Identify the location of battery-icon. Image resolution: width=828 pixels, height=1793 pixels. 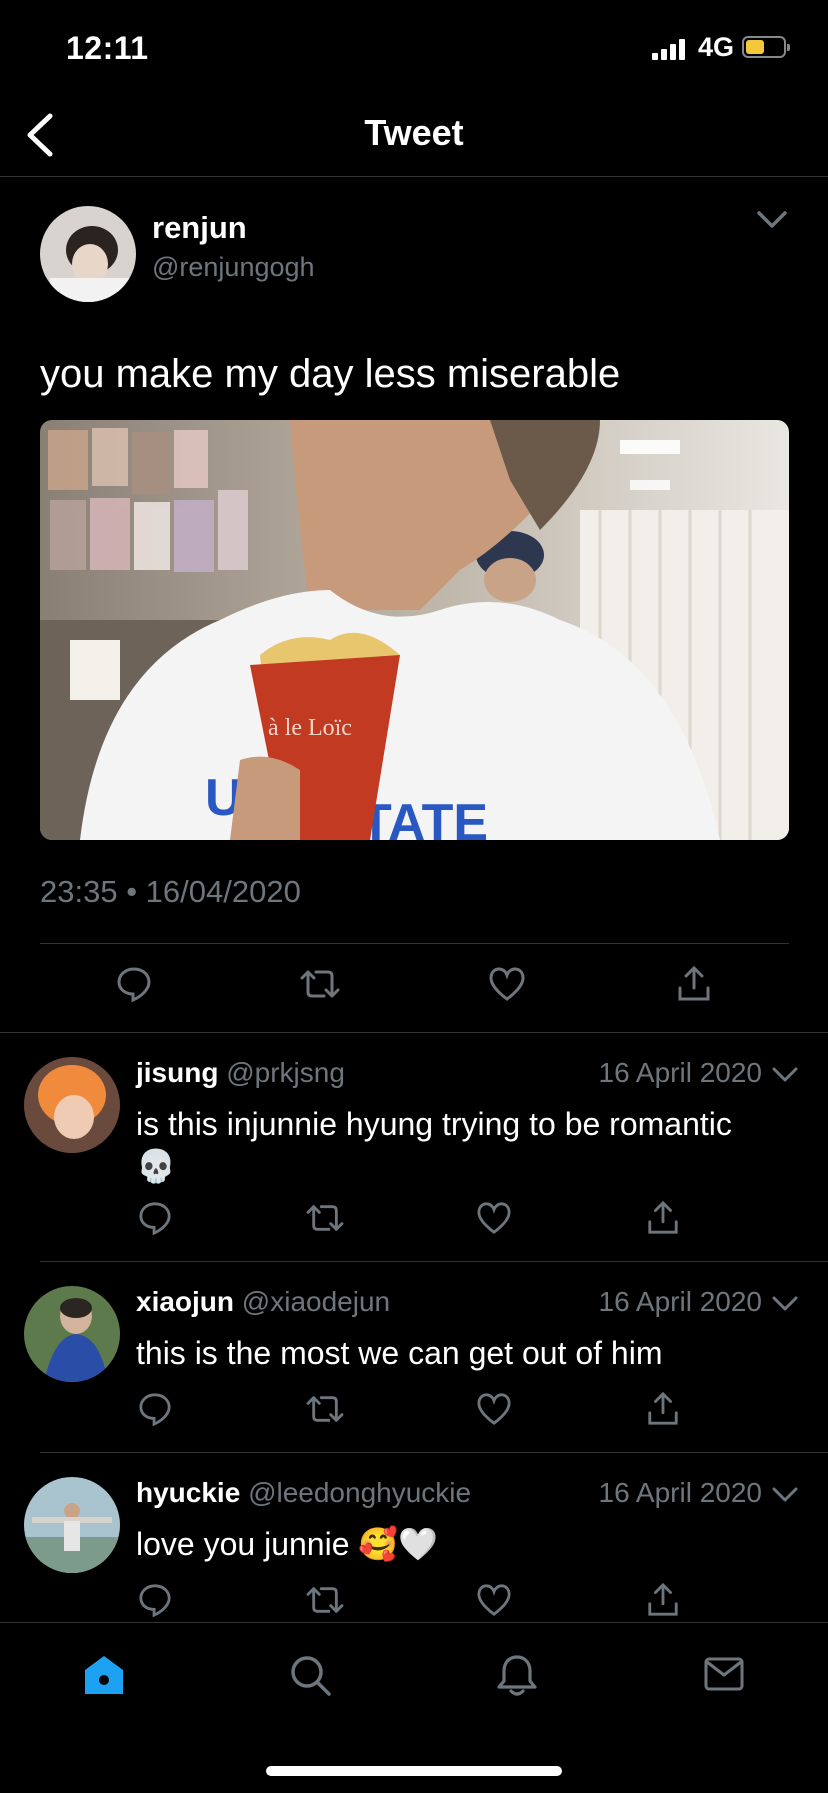
(766, 47).